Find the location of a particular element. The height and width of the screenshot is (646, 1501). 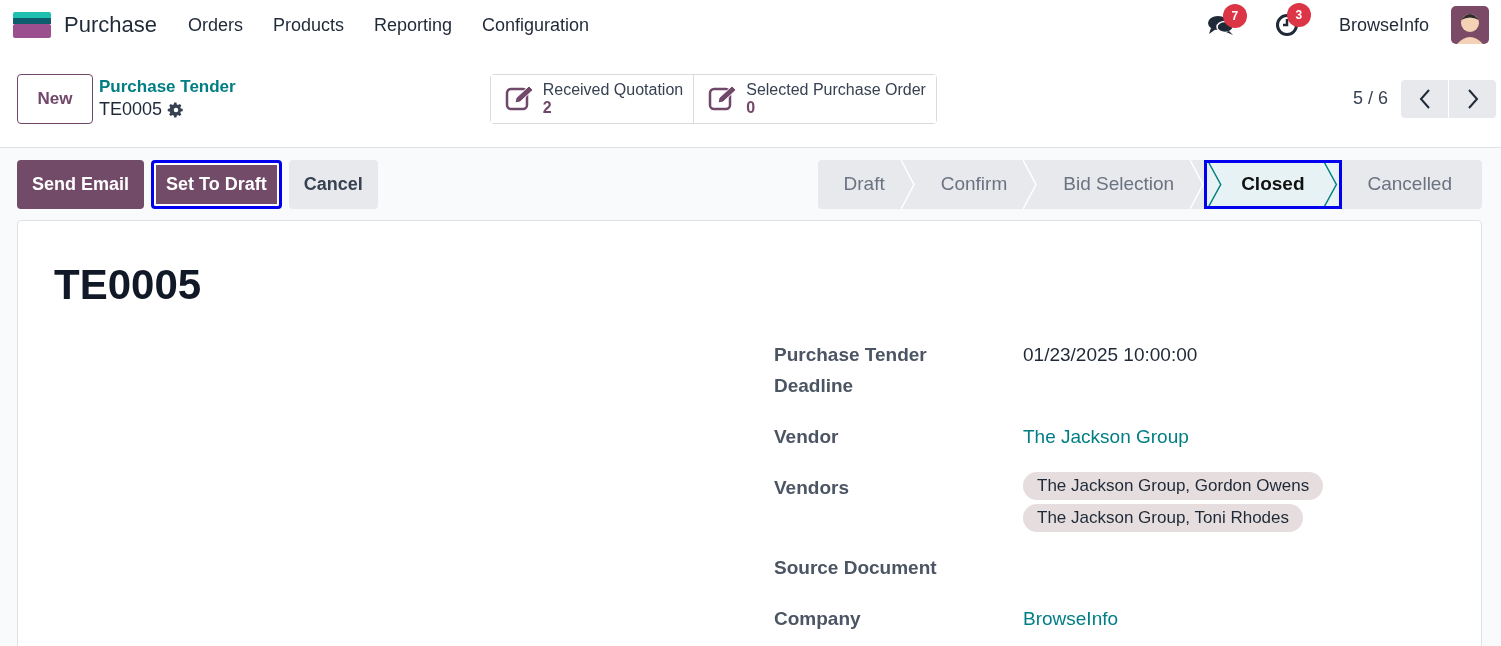

pager-value: 5 / 6 is located at coordinates (1370, 98).